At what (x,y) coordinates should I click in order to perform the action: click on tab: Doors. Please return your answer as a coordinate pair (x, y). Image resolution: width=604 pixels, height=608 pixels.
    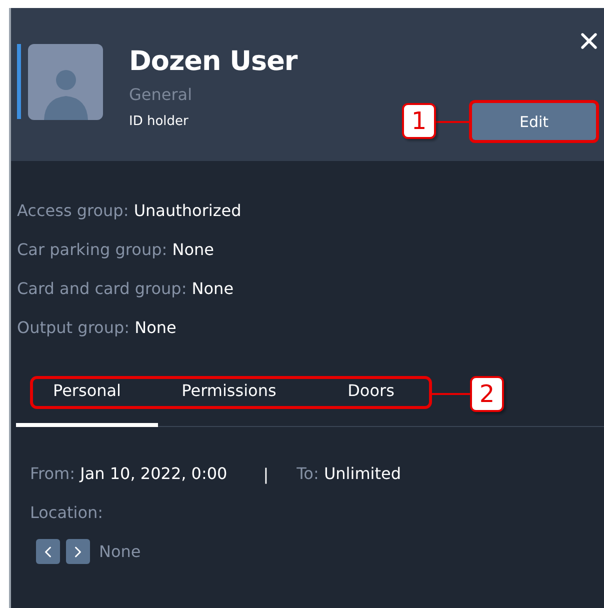
    Looking at the image, I should click on (371, 403).